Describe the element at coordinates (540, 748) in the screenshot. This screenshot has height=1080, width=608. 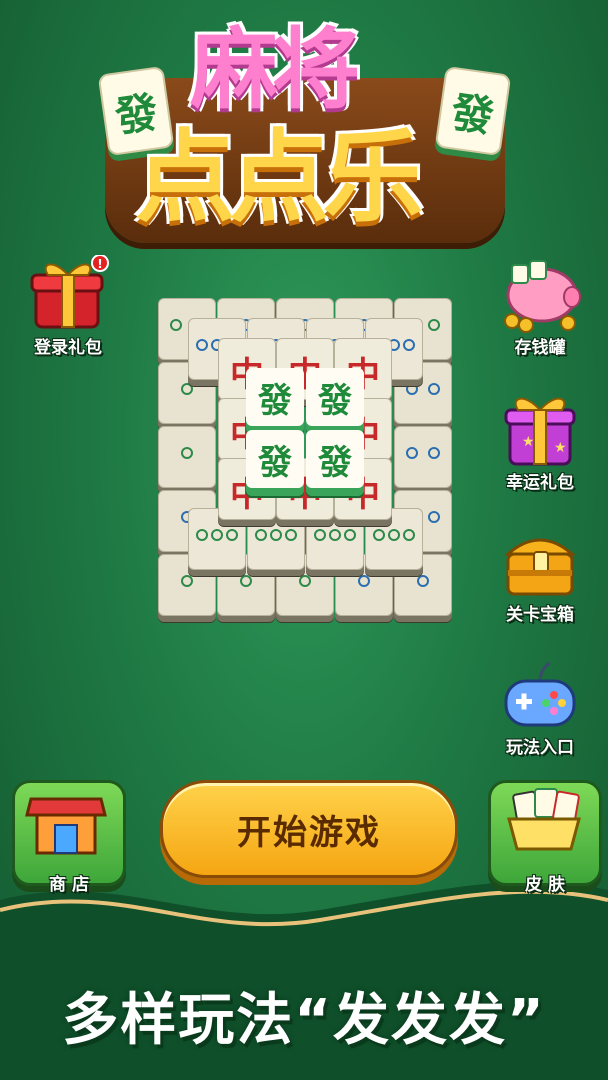
I see `game-mode-label: 玩法入口` at that location.